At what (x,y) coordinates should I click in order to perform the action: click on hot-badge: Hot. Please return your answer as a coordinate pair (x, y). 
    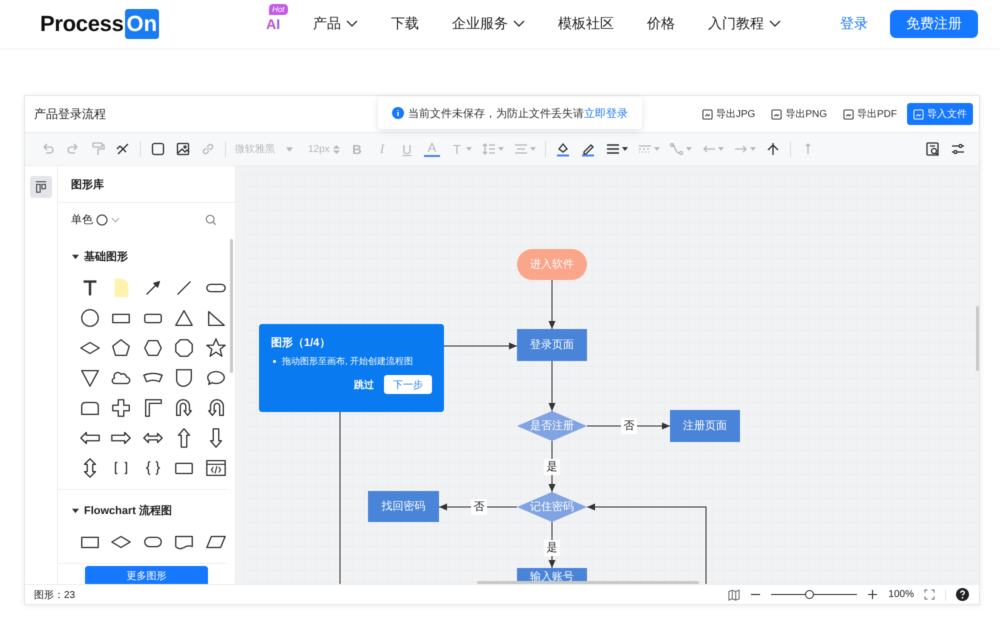
    Looking at the image, I should click on (278, 9).